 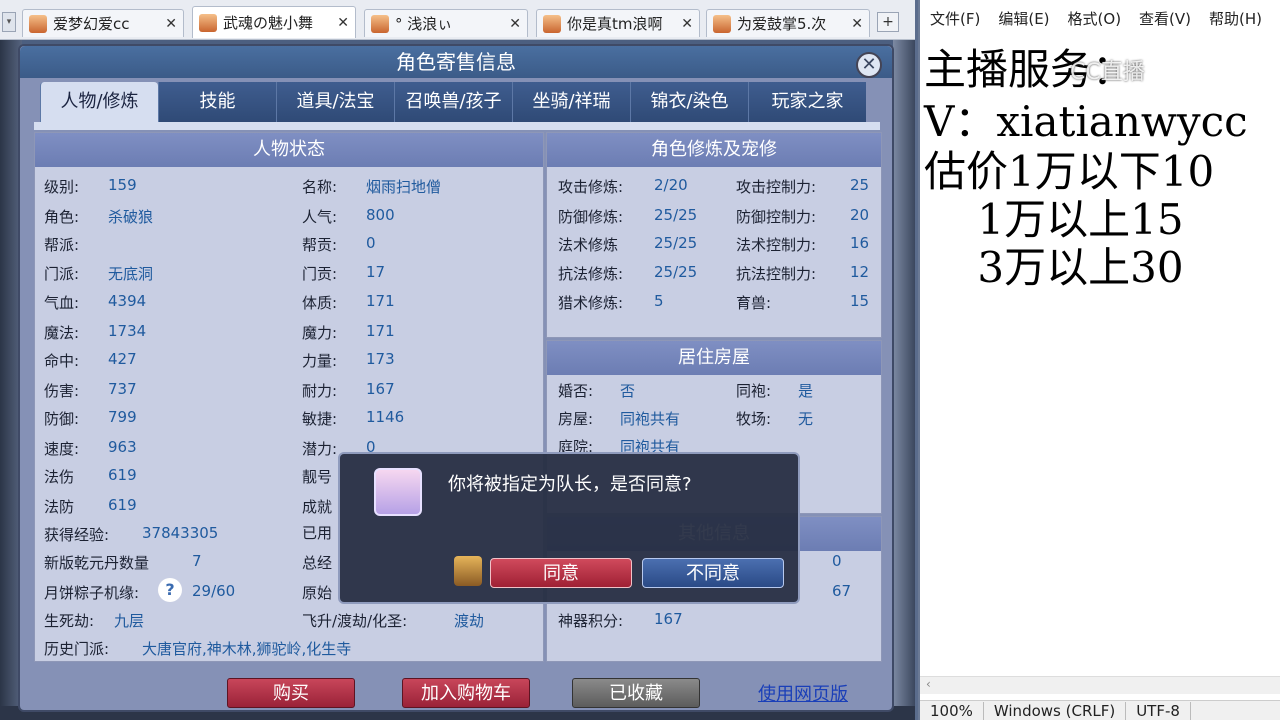 I want to click on cultivation-label: 法术修炼, so click(x=588, y=245).